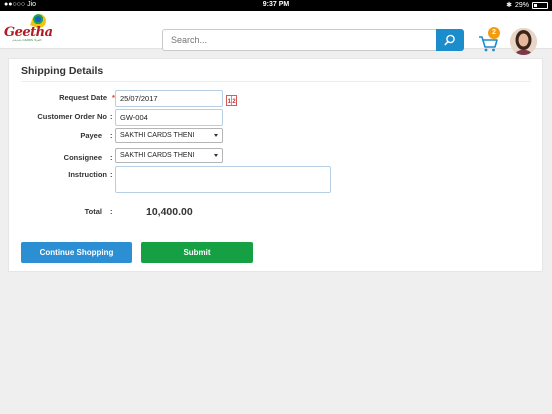  I want to click on payee-select: SAKTHI CARDS THENI, so click(169, 135).